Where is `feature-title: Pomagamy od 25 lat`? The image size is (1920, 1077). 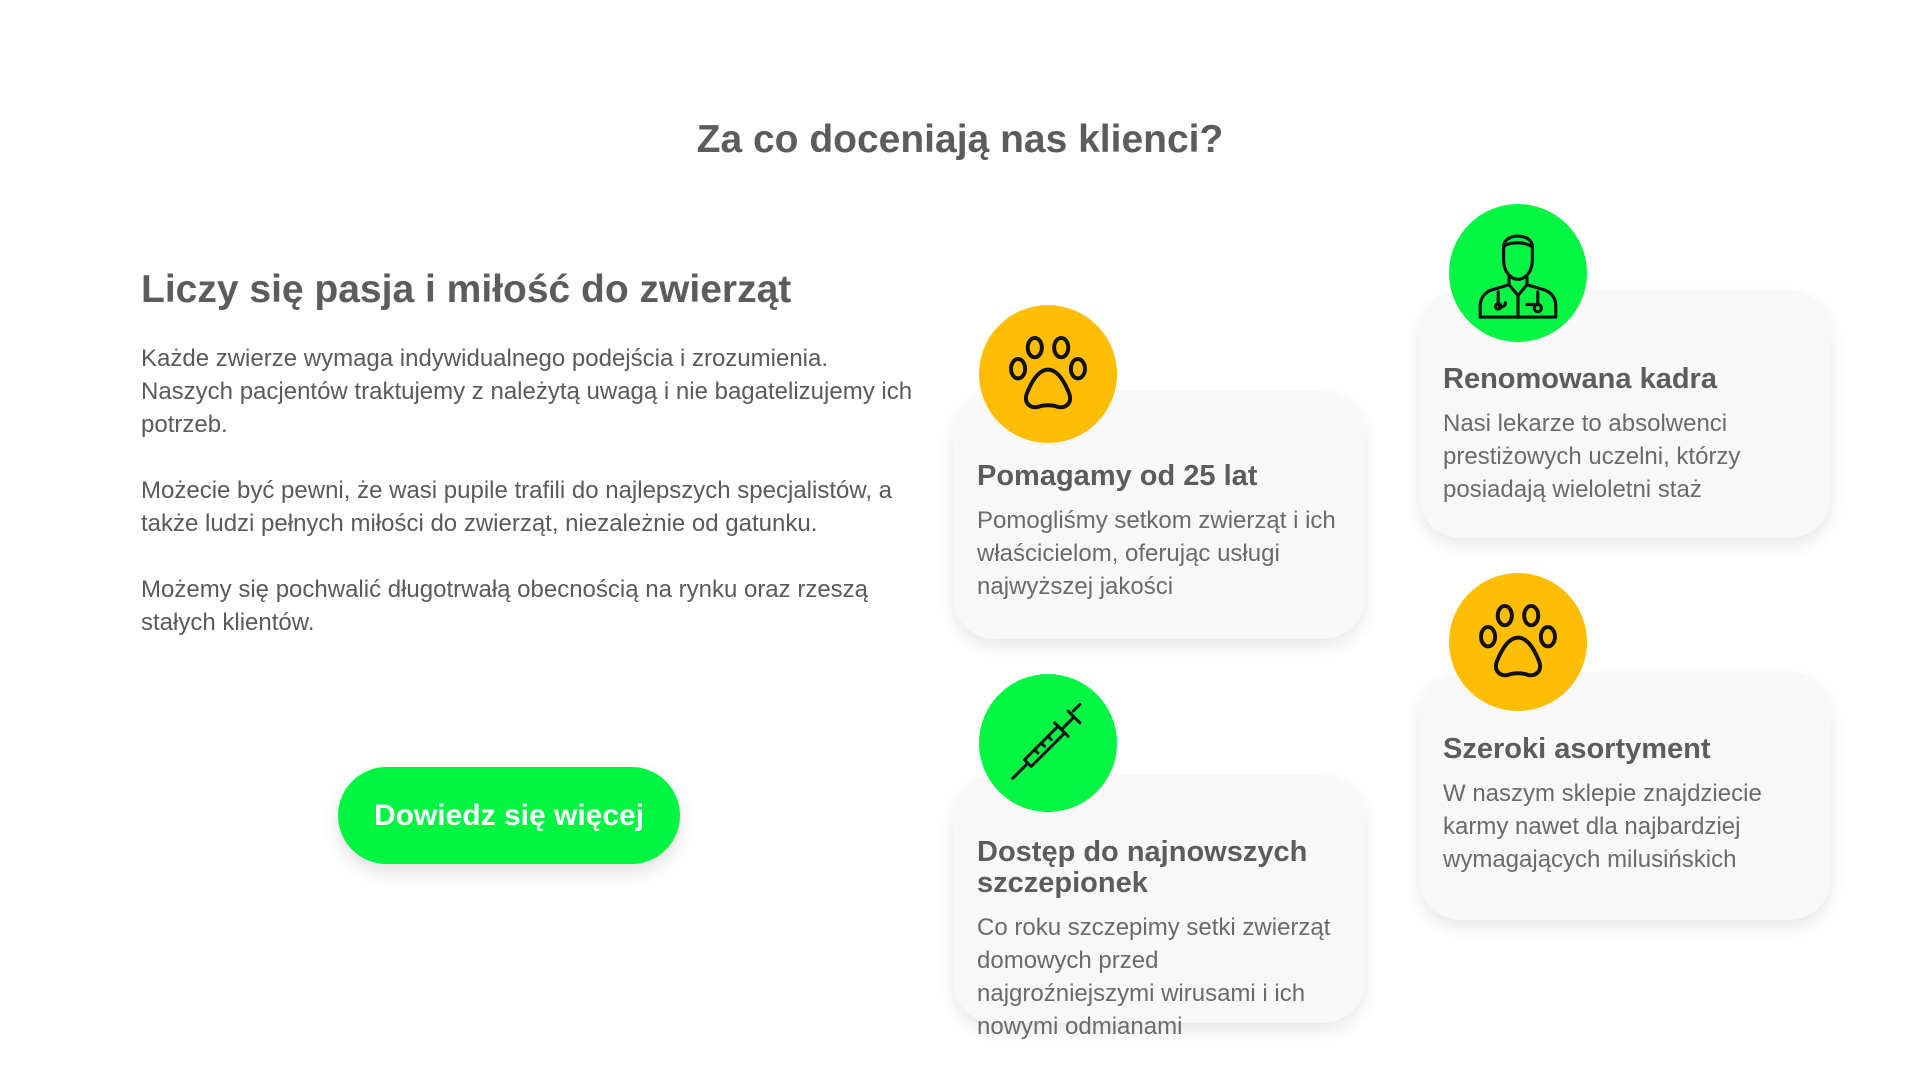
feature-title: Pomagamy od 25 lat is located at coordinates (1117, 476).